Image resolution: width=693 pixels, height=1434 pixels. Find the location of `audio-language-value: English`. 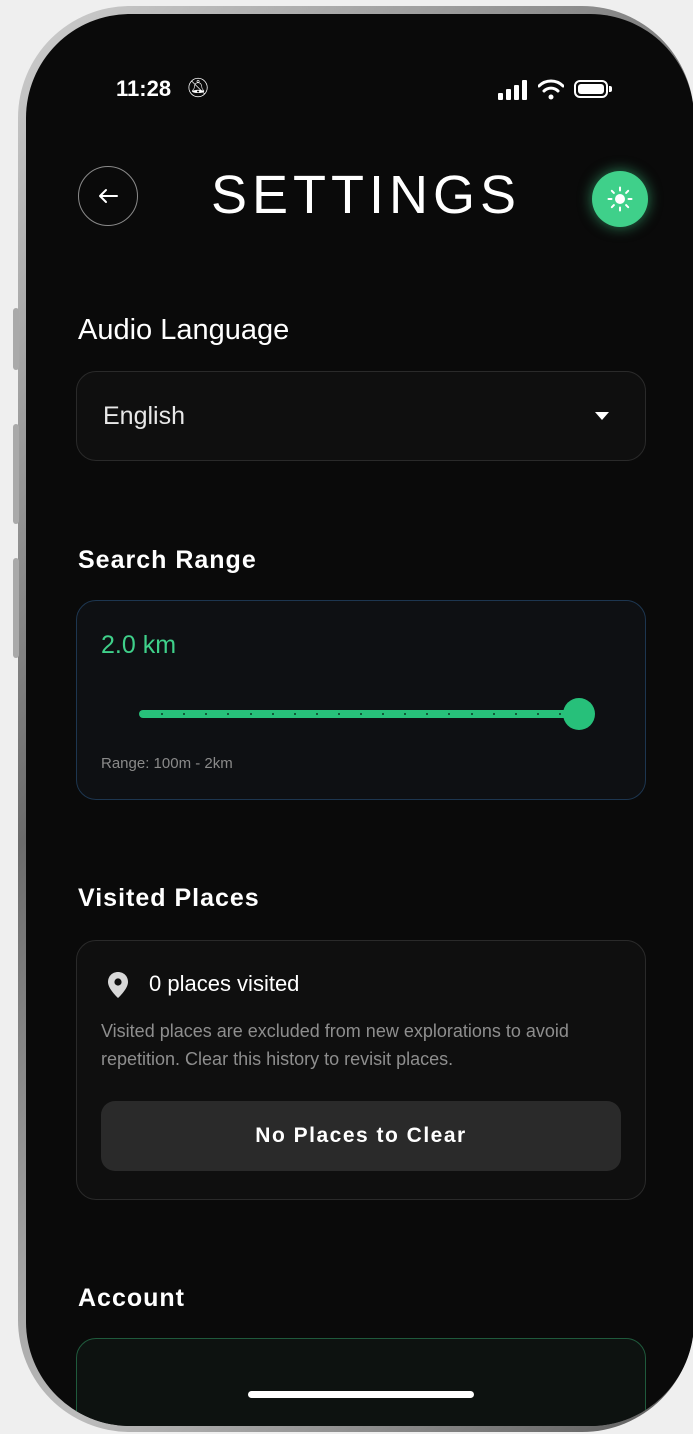

audio-language-value: English is located at coordinates (144, 416).